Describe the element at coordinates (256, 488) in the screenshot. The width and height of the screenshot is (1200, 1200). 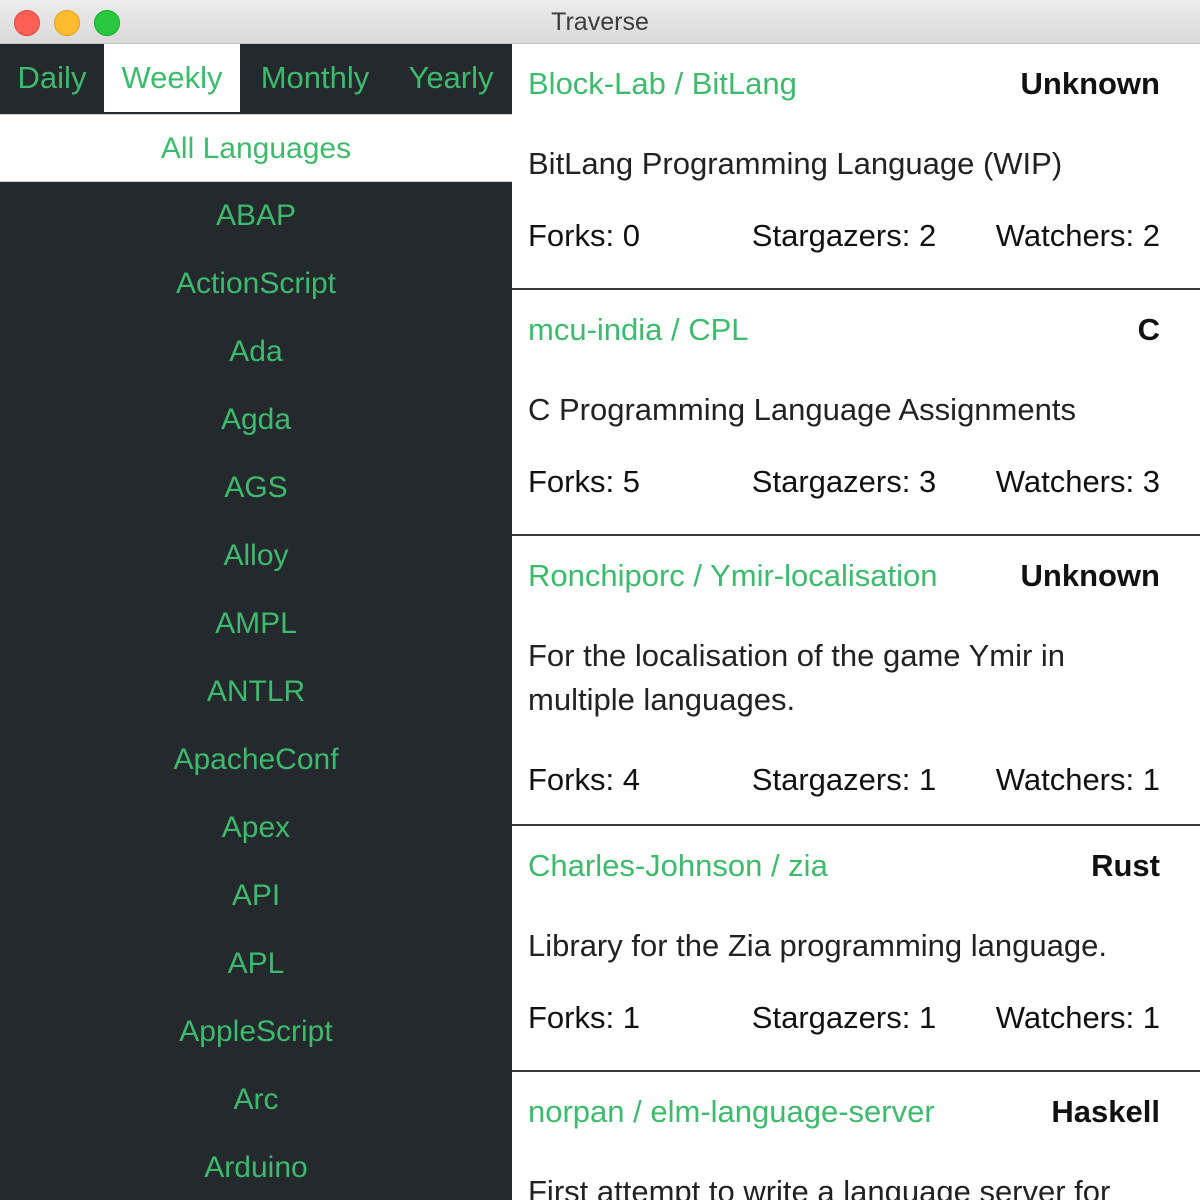
I see `language-item: AGS` at that location.